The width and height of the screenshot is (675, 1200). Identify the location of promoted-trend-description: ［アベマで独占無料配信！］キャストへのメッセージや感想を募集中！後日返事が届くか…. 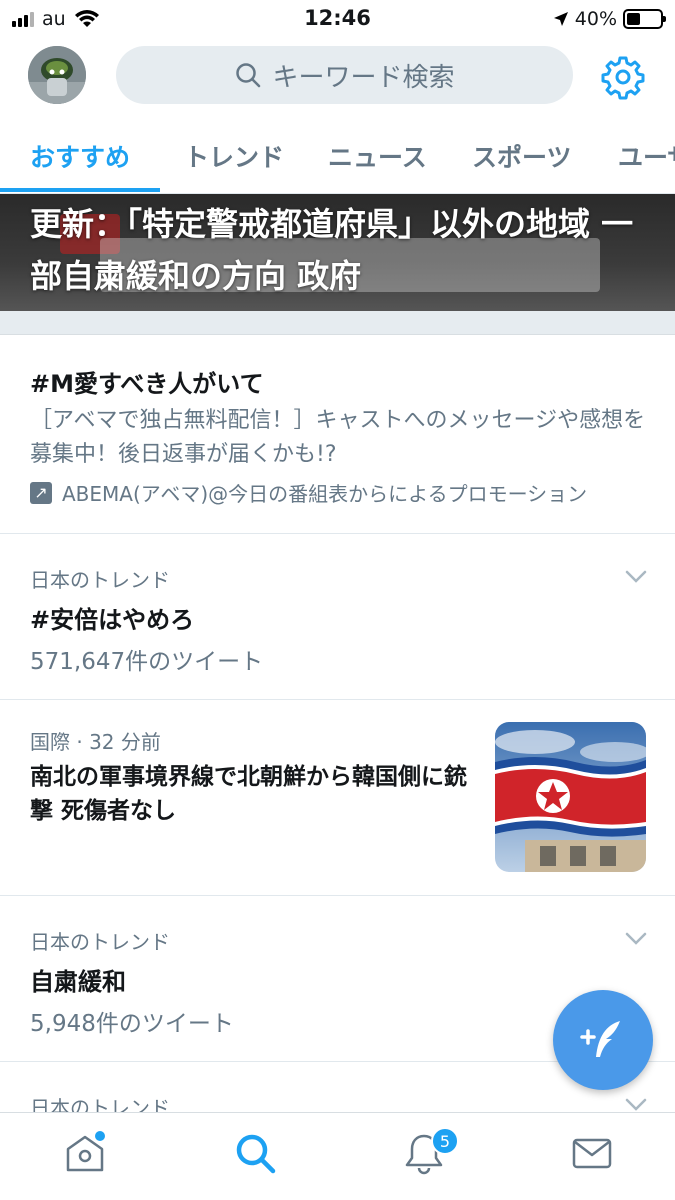
(338, 437).